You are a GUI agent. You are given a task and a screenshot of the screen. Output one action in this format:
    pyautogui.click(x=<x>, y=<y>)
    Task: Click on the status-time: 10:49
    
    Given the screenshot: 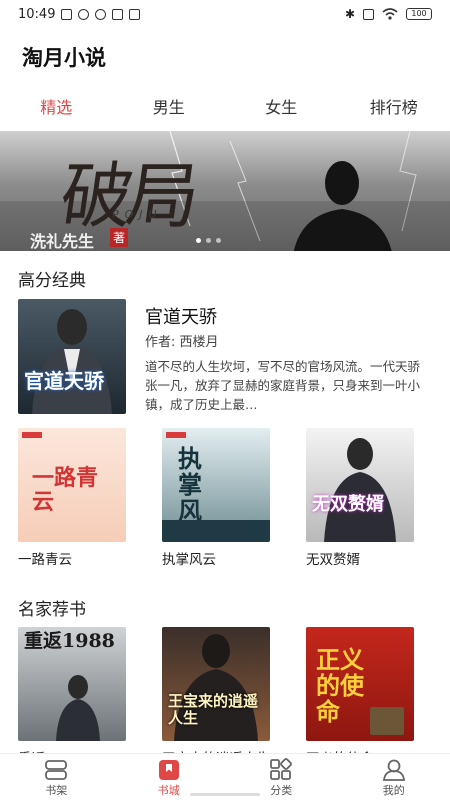 What is the action you would take?
    pyautogui.click(x=37, y=14)
    